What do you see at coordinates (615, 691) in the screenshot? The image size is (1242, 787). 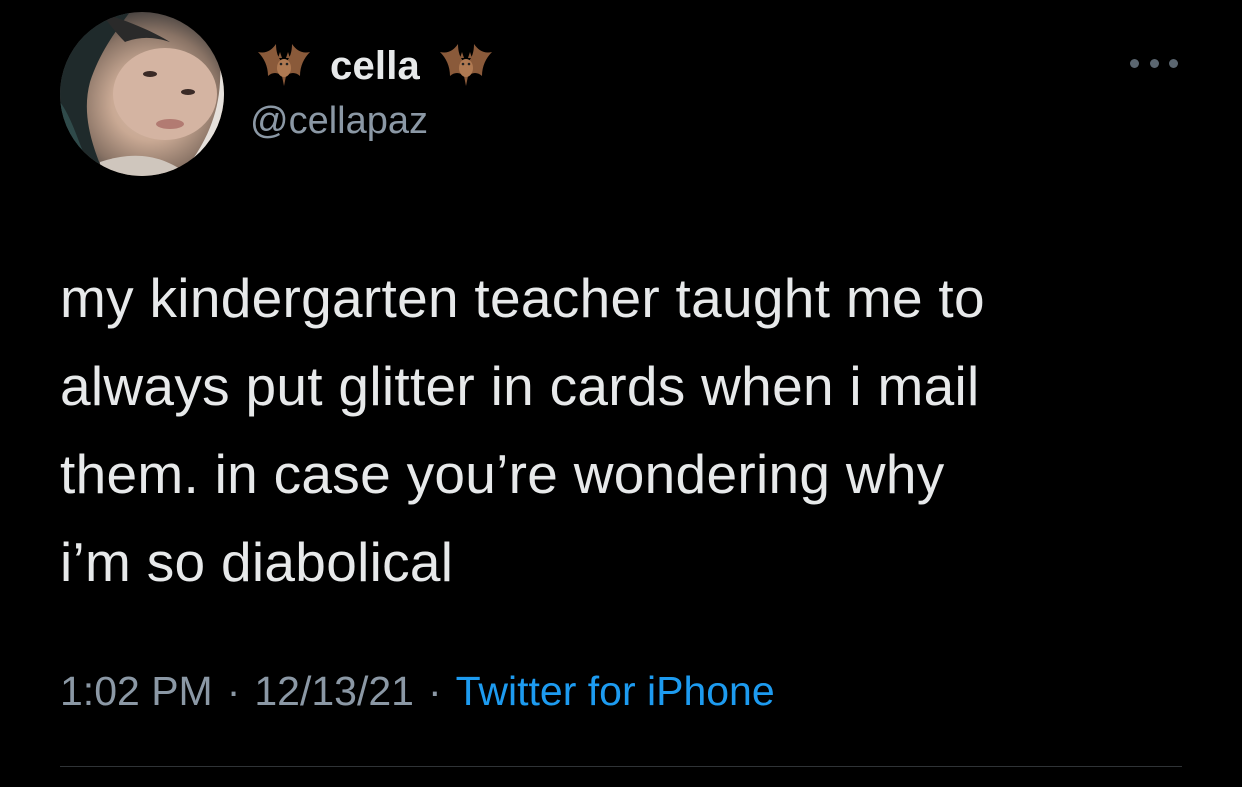 I see `tweet-source-link: Twitter for iPhone` at bounding box center [615, 691].